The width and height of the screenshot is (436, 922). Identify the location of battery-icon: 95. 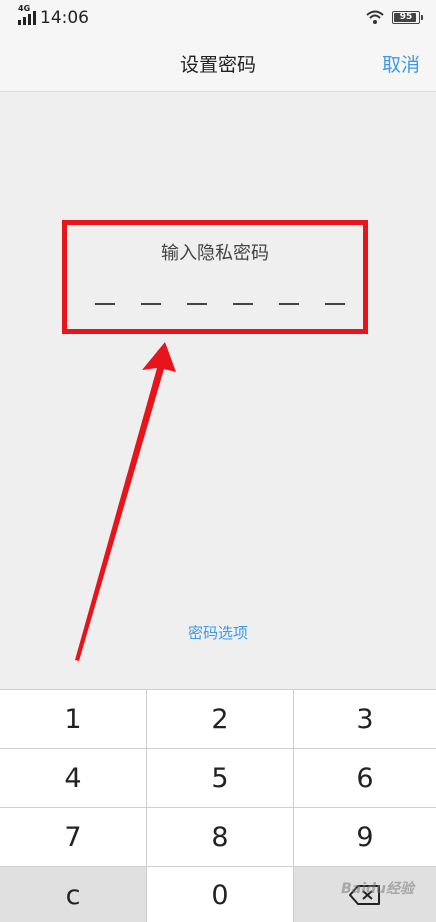
(407, 17).